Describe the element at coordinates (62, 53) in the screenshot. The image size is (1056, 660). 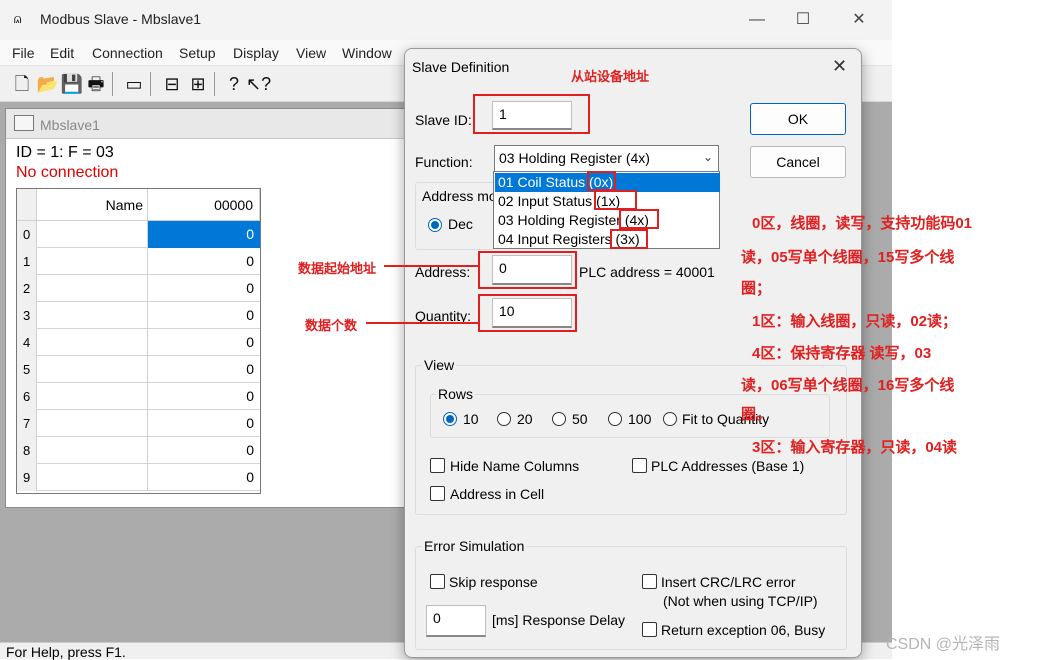
I see `menu-edit: Edit` at that location.